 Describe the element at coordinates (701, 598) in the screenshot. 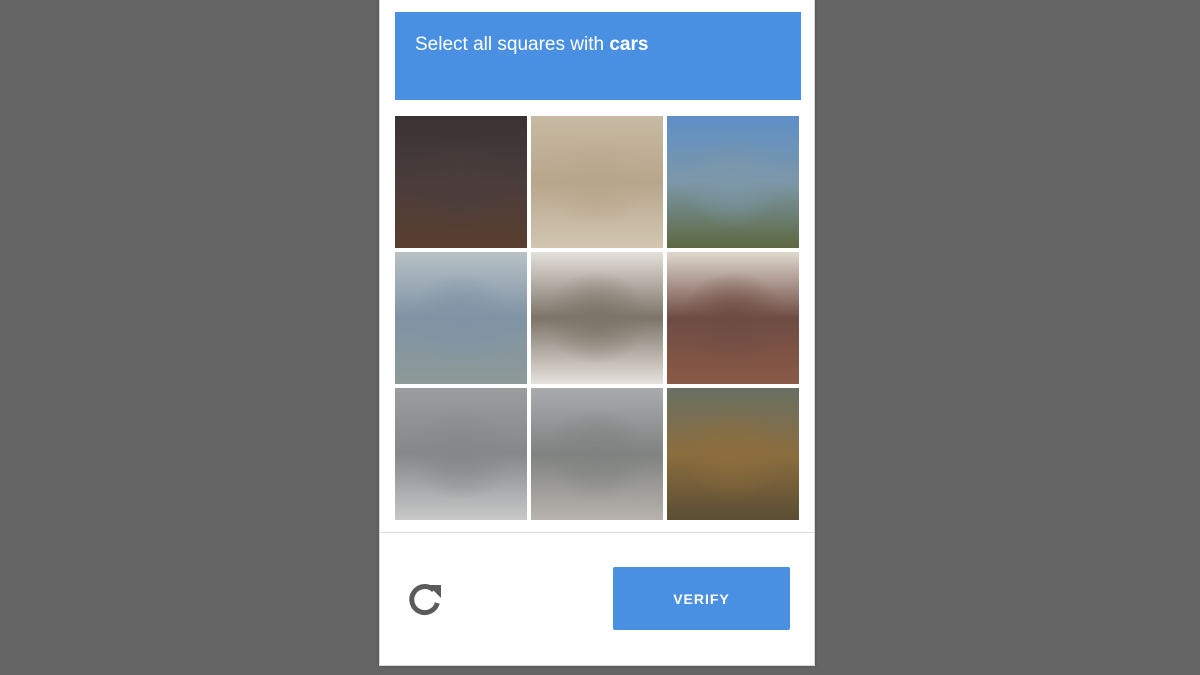

I see `verify-button: VERIFY` at that location.